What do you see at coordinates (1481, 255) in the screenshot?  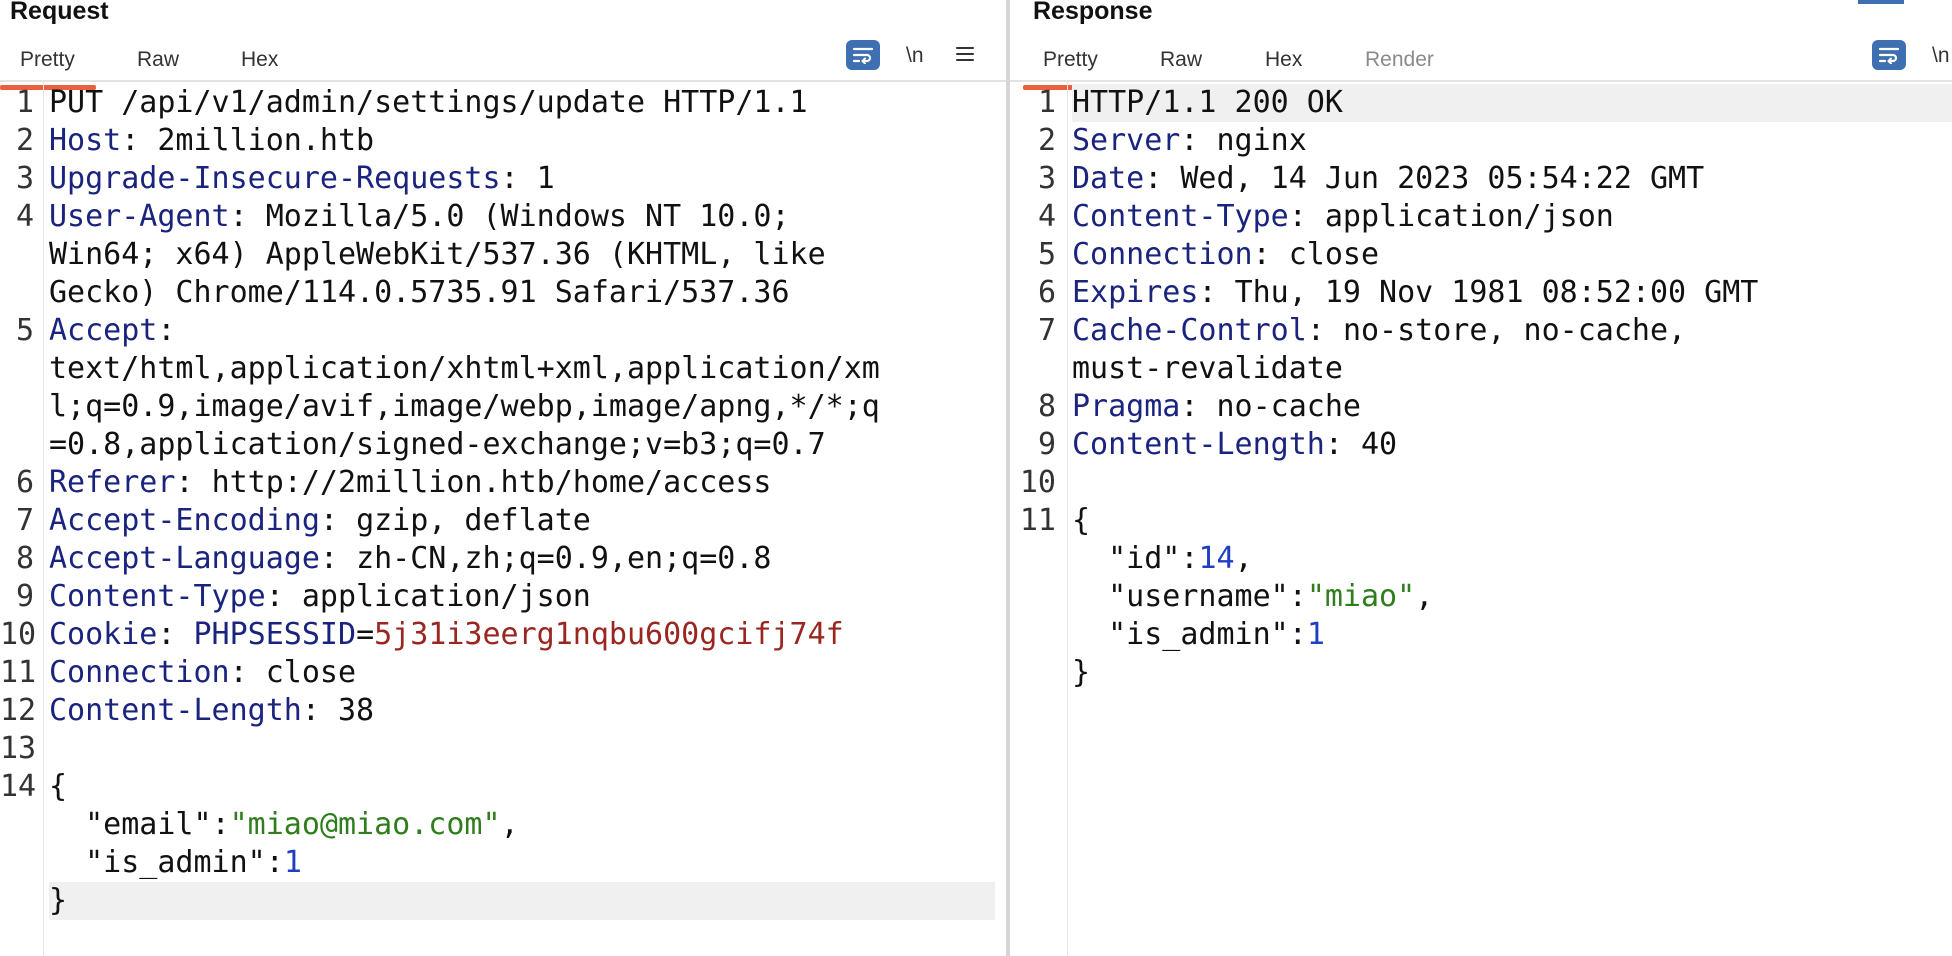 I see `code-line: 5 Connection: close` at bounding box center [1481, 255].